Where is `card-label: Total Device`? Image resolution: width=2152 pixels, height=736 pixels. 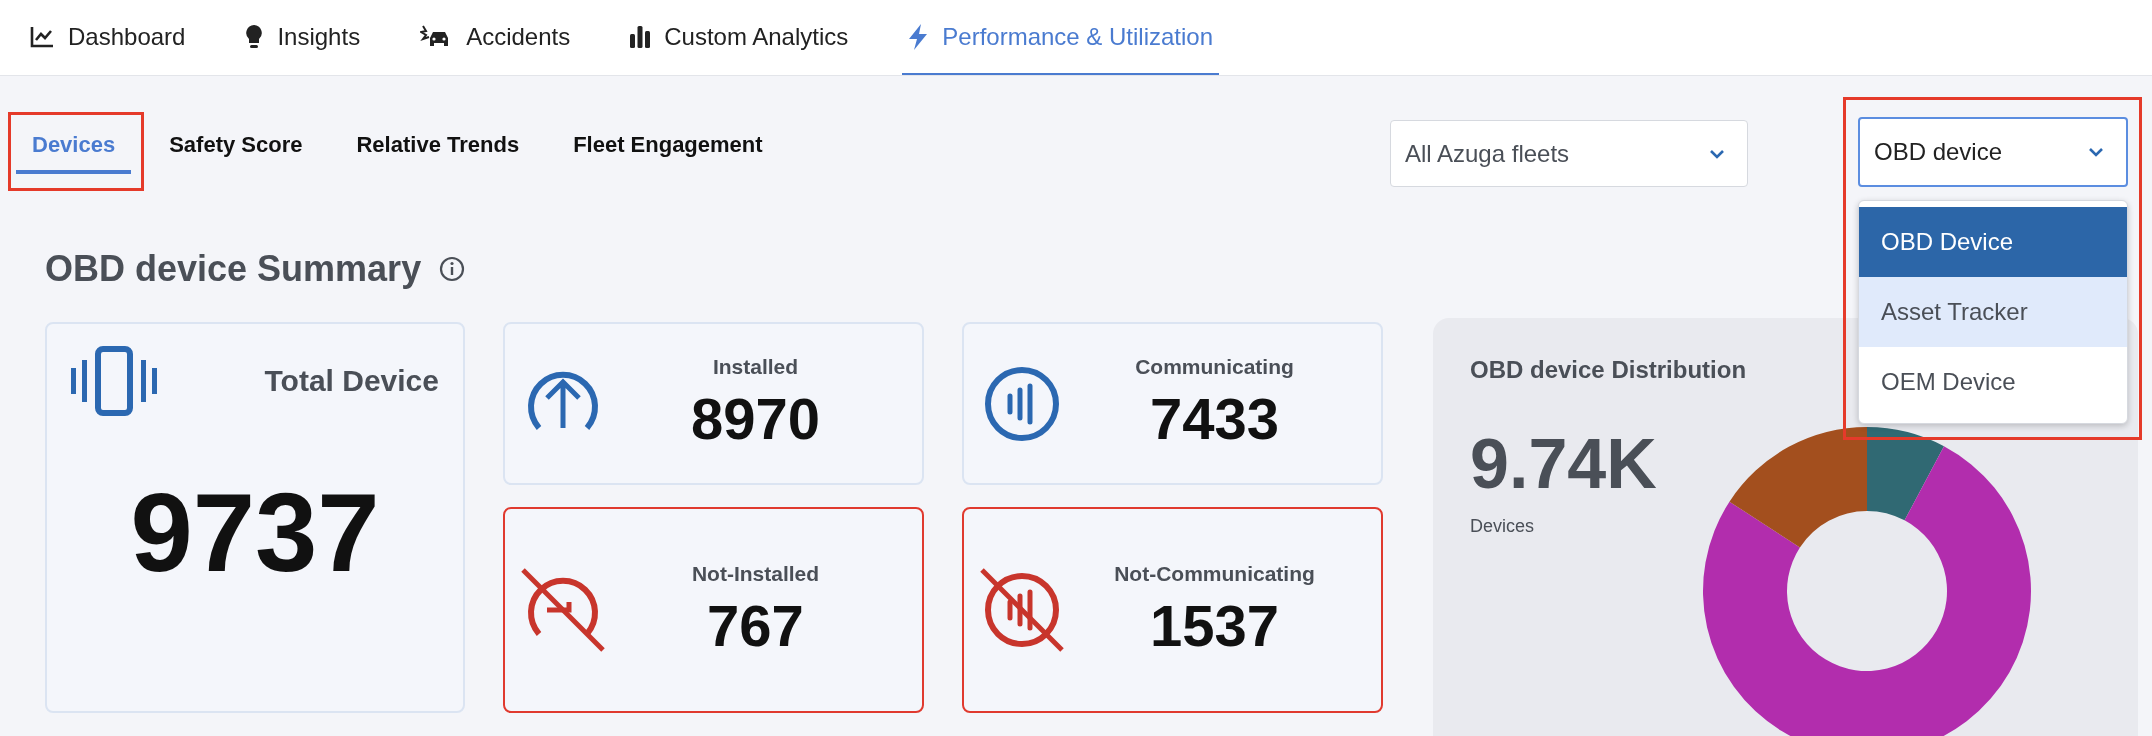 card-label: Total Device is located at coordinates (351, 381).